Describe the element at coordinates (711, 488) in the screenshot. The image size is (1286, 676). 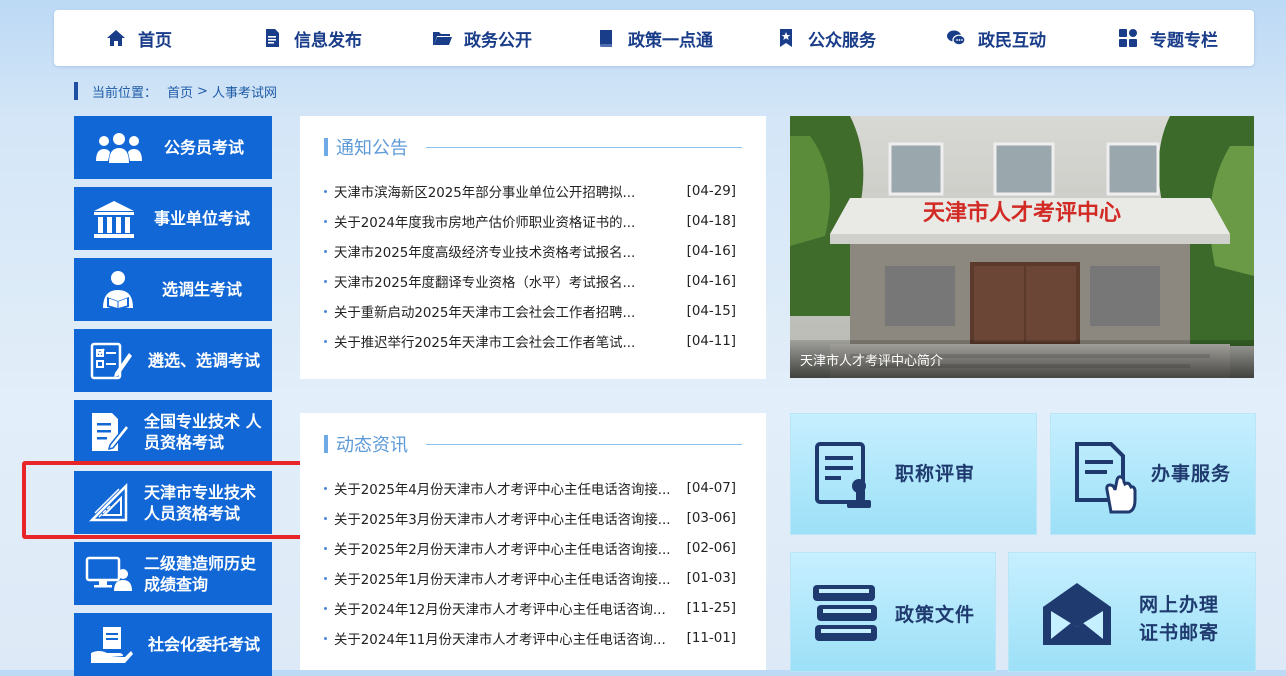
I see `item-date: [04-07]` at that location.